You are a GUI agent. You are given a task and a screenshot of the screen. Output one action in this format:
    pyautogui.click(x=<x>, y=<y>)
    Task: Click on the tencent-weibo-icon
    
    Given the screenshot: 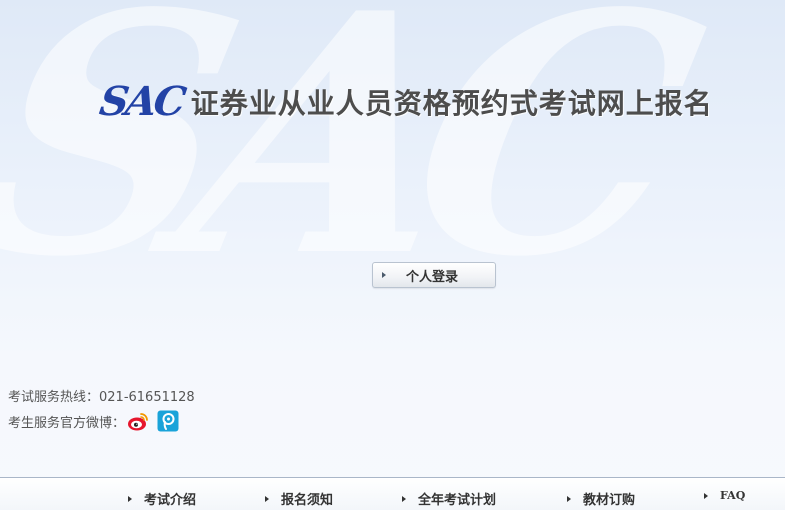 What is the action you would take?
    pyautogui.click(x=168, y=421)
    